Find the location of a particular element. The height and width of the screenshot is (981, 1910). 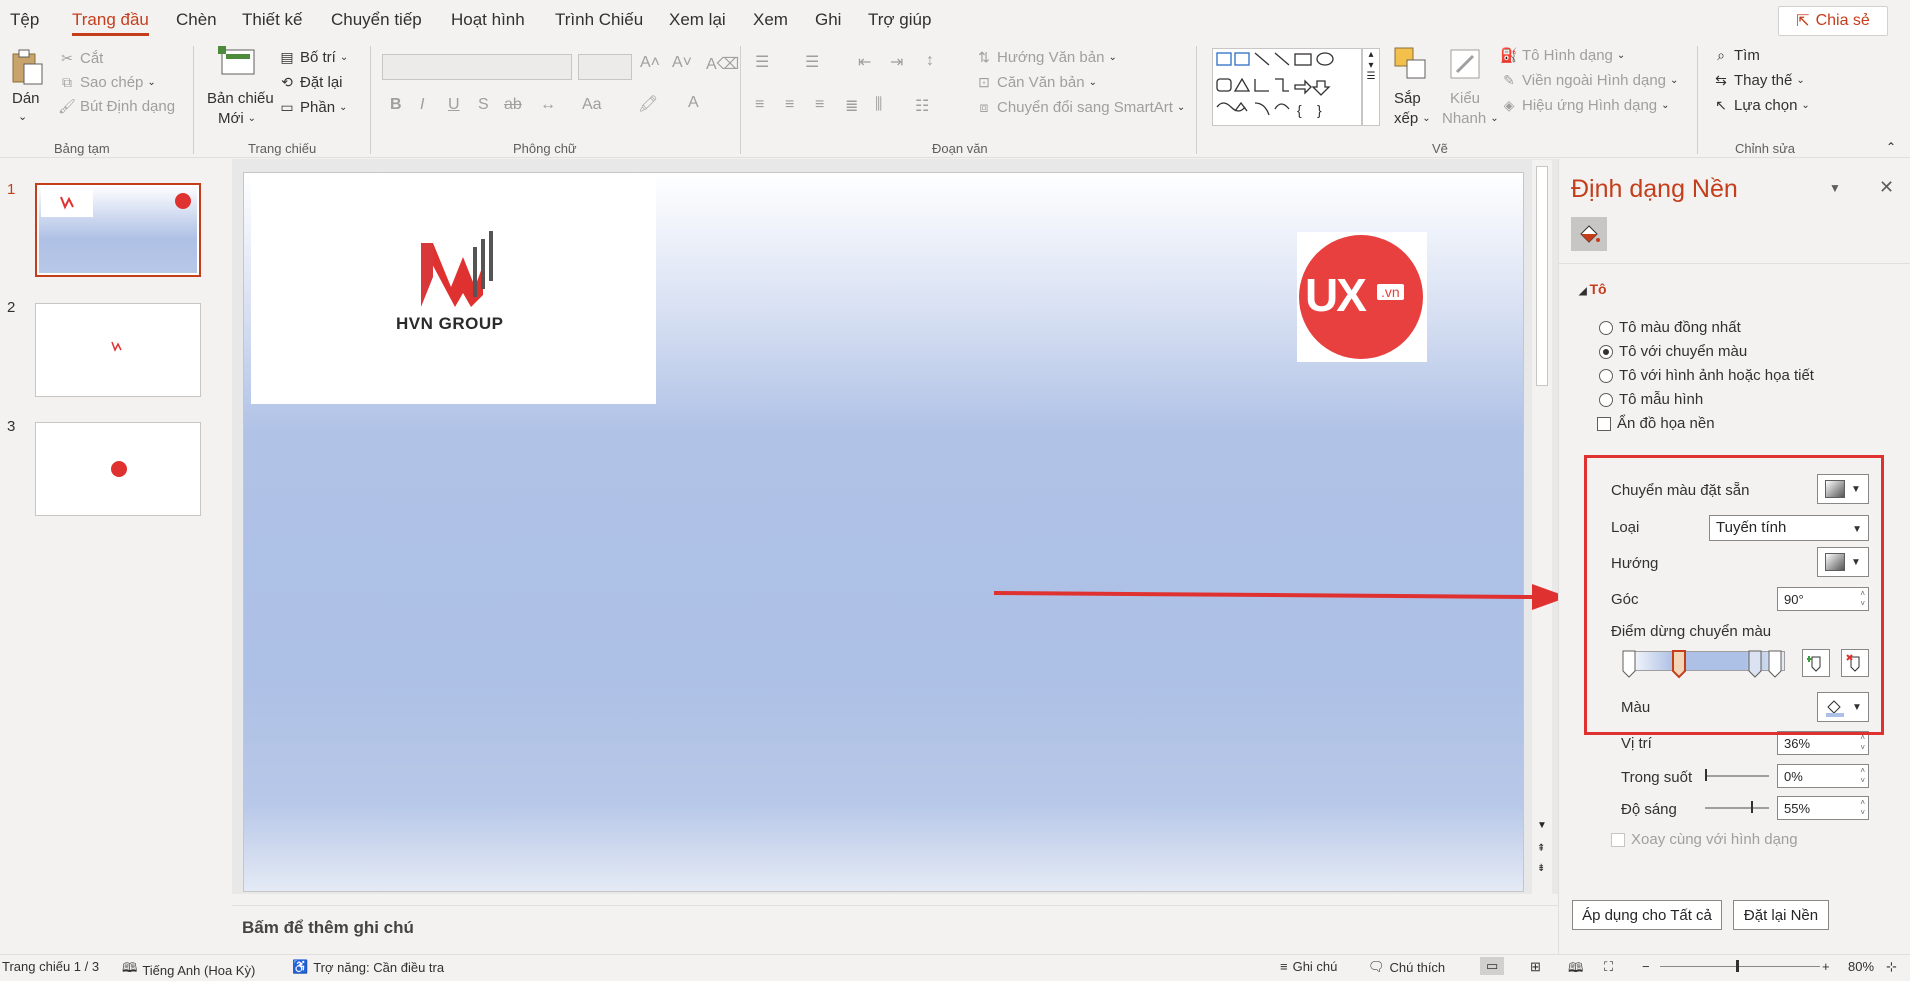

tab-design: Thiết kế is located at coordinates (272, 20).